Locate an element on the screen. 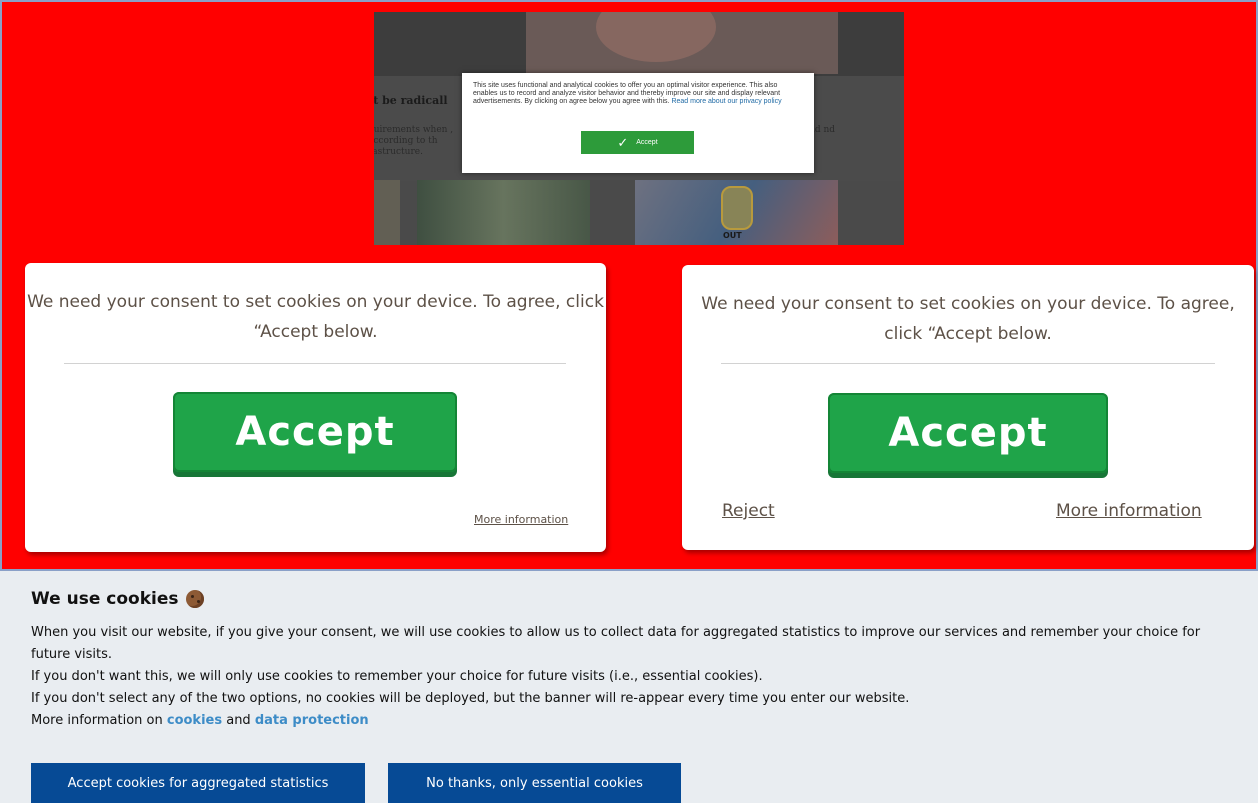 The width and height of the screenshot is (1258, 803). preview-headline: st be radicall is located at coordinates (411, 100).